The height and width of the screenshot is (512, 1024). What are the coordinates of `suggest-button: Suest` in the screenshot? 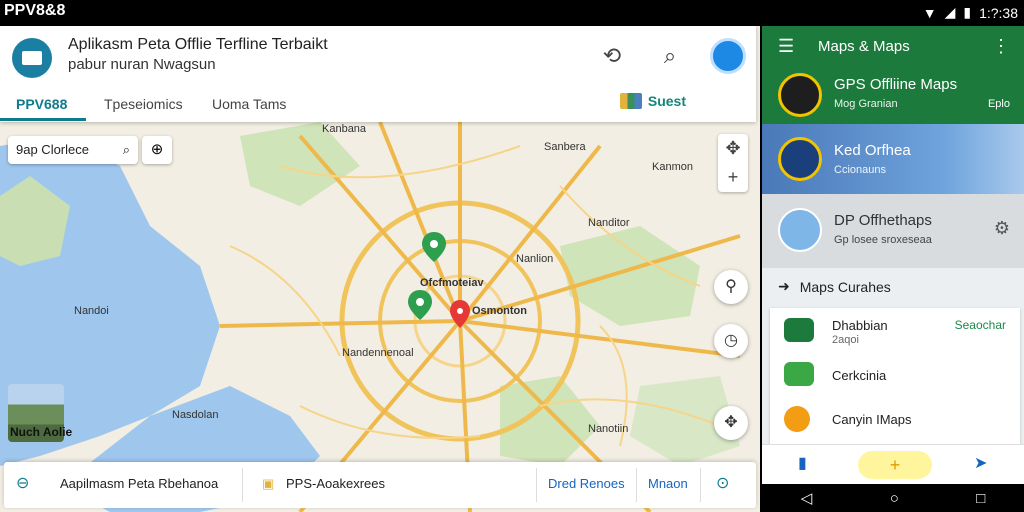 It's located at (652, 101).